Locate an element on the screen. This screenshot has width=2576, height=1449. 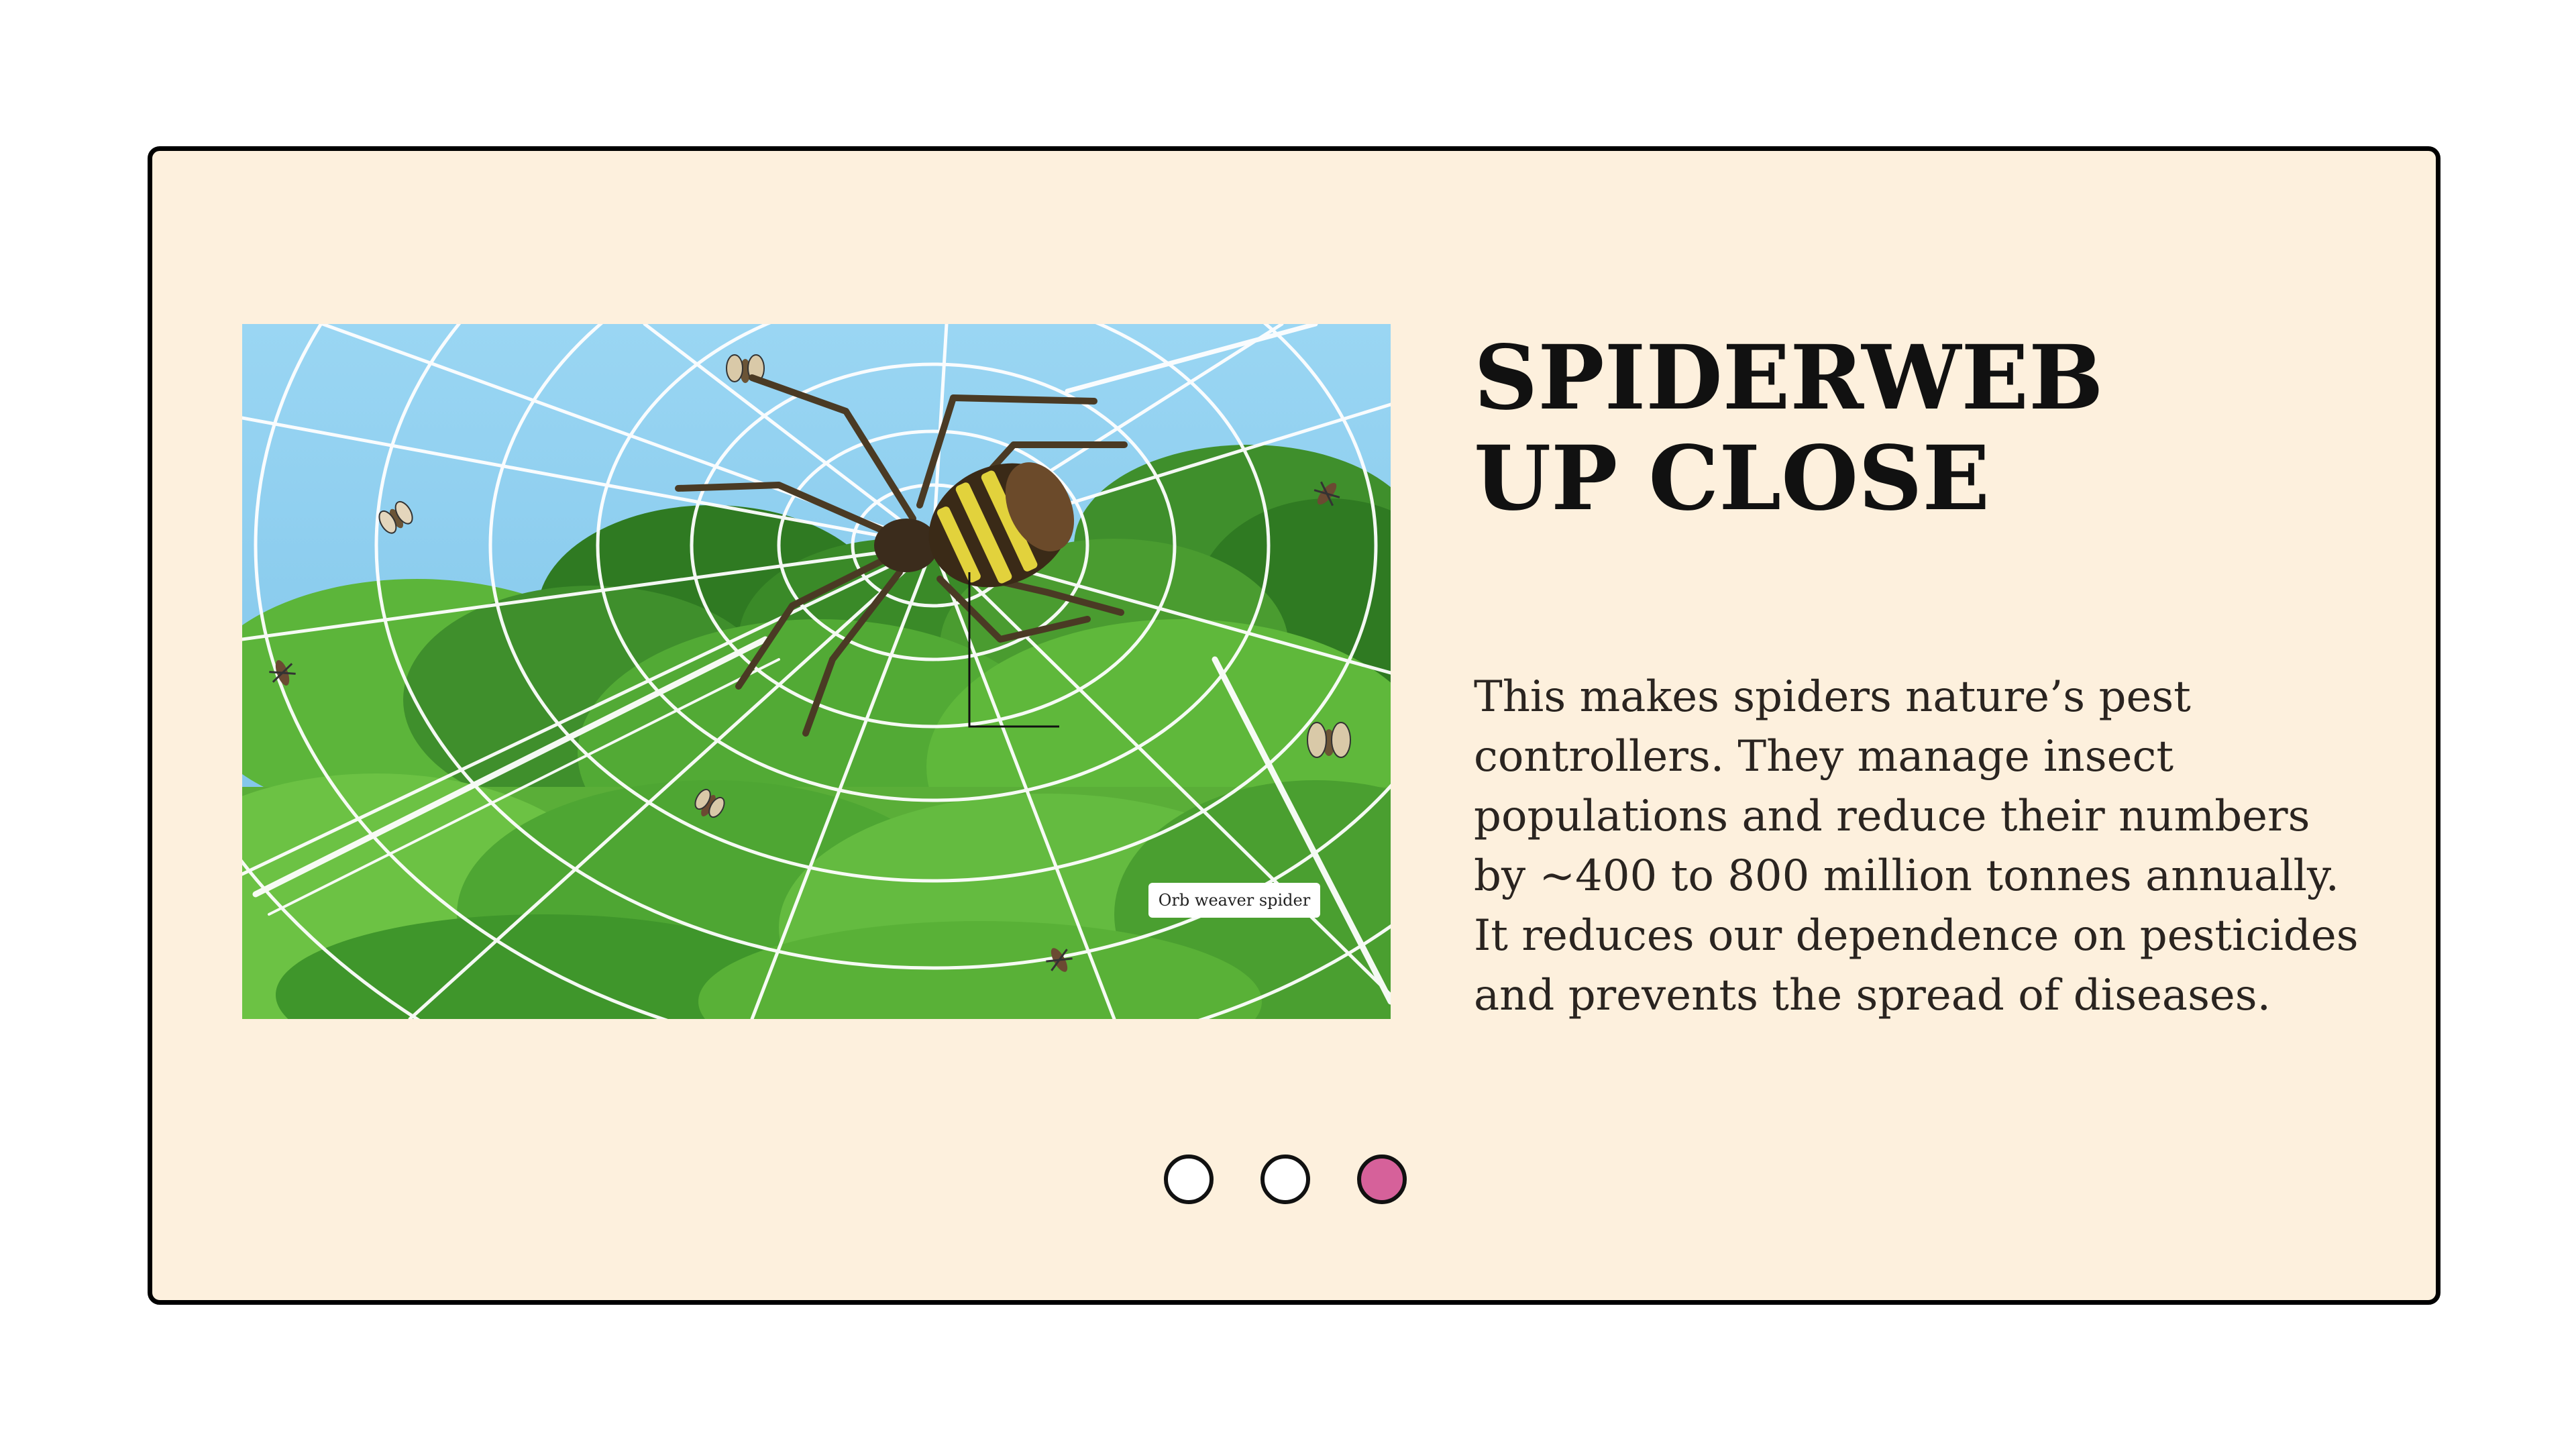
body-line: This makes spiders nature’s pest is located at coordinates (1832, 697).